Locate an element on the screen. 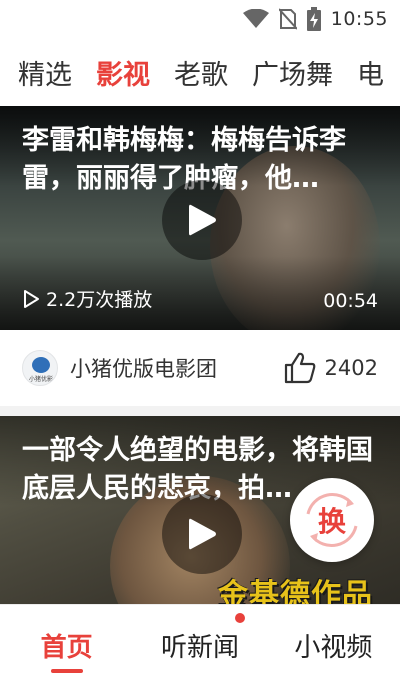  tab-laoge: 老歌 is located at coordinates (201, 72).